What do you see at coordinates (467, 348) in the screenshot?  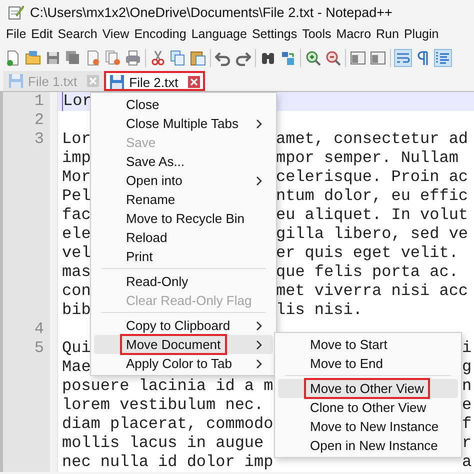 I see `code-text: i` at bounding box center [467, 348].